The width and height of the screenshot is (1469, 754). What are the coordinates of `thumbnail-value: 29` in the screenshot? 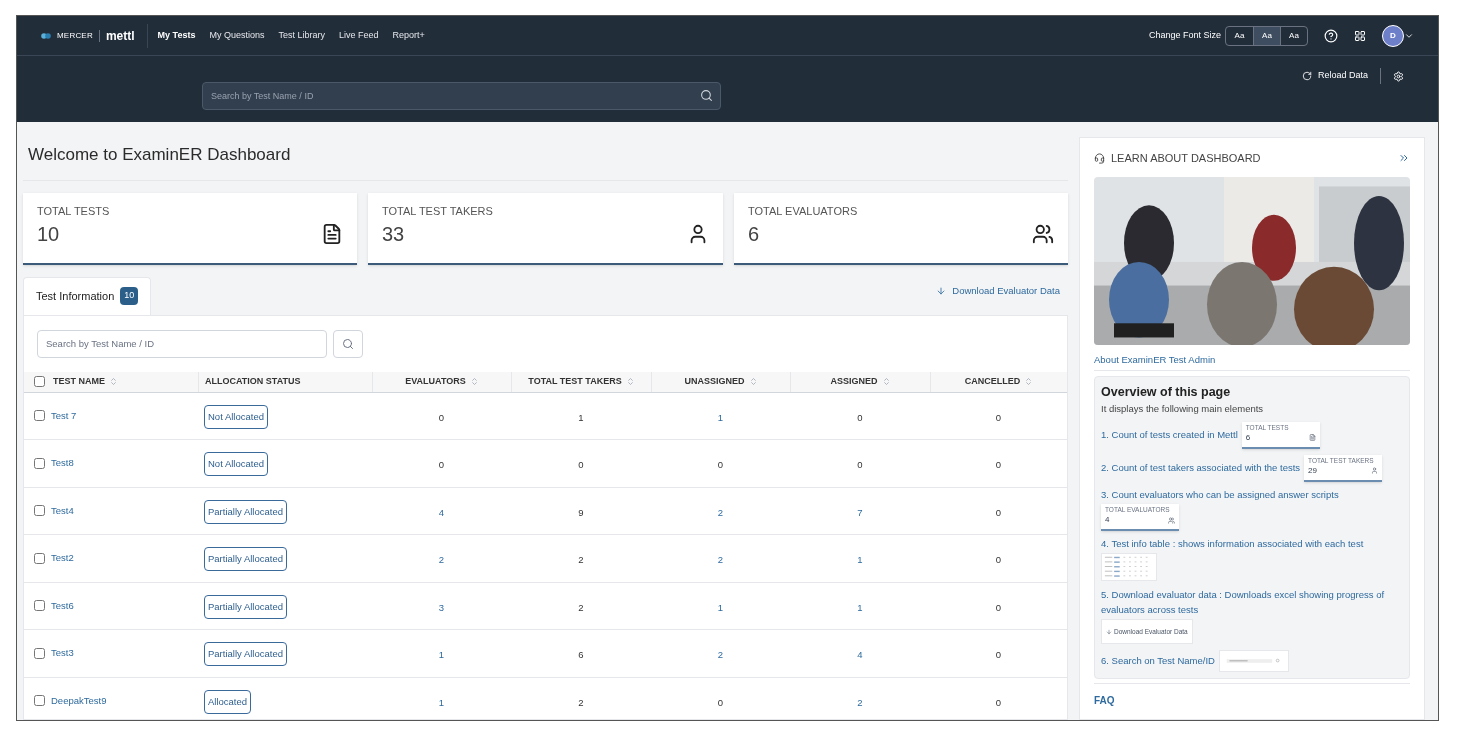 It's located at (1312, 470).